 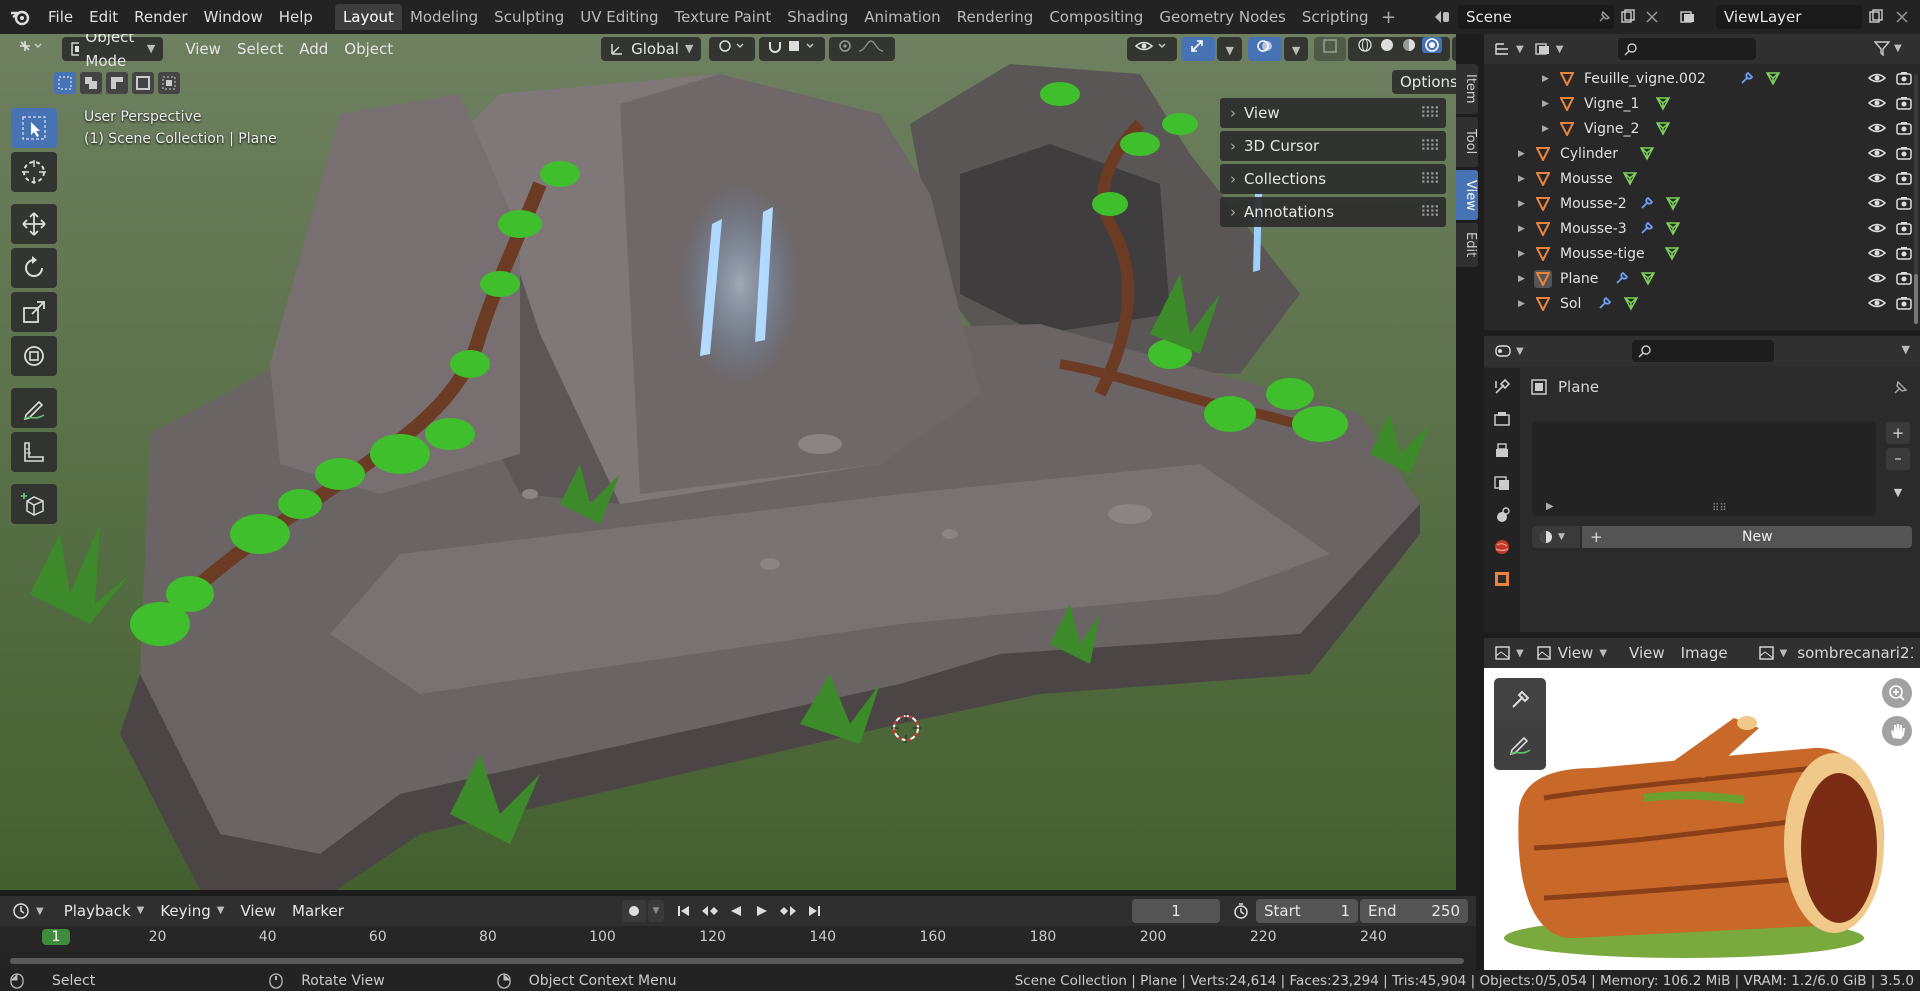 I want to click on image-editor-type-button: ▼, so click(x=1509, y=653).